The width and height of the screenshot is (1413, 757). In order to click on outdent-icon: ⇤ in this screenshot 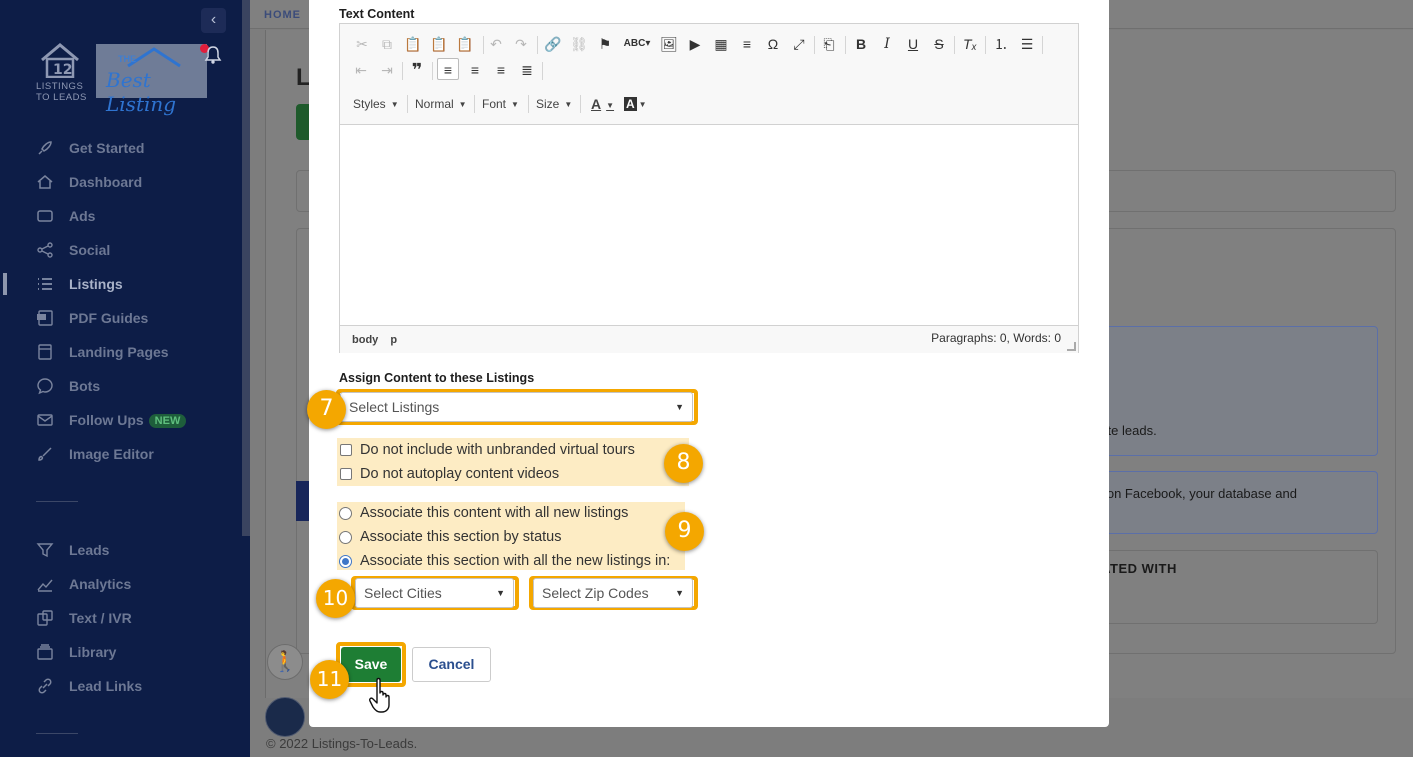, I will do `click(361, 70)`.